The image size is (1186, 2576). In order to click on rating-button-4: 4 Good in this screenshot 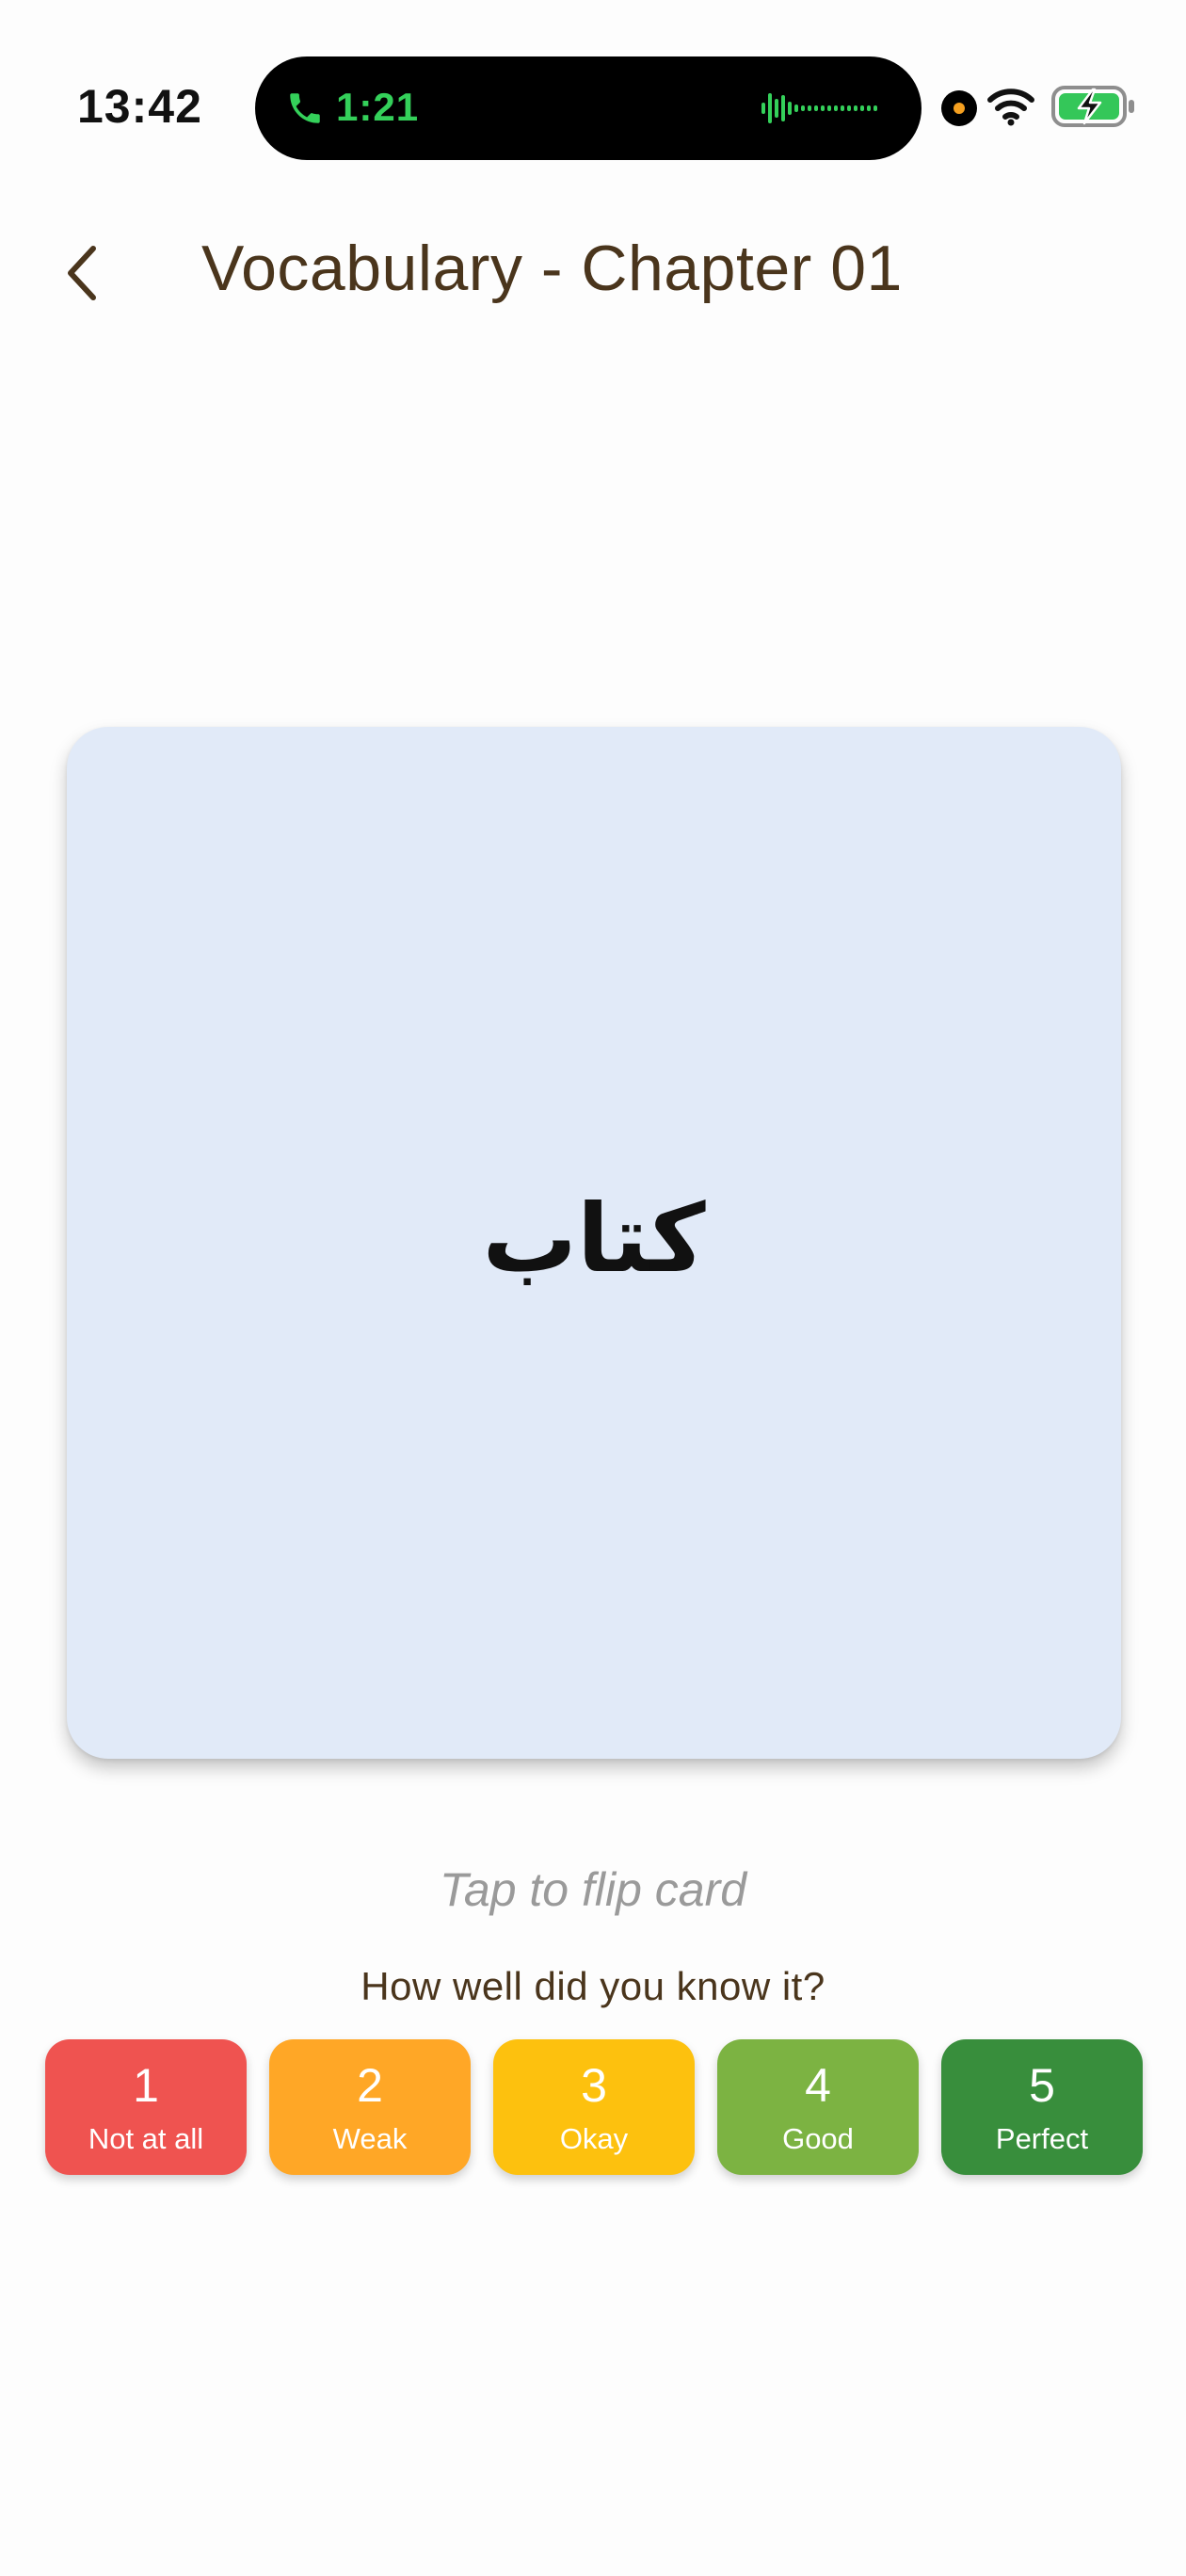, I will do `click(818, 2107)`.